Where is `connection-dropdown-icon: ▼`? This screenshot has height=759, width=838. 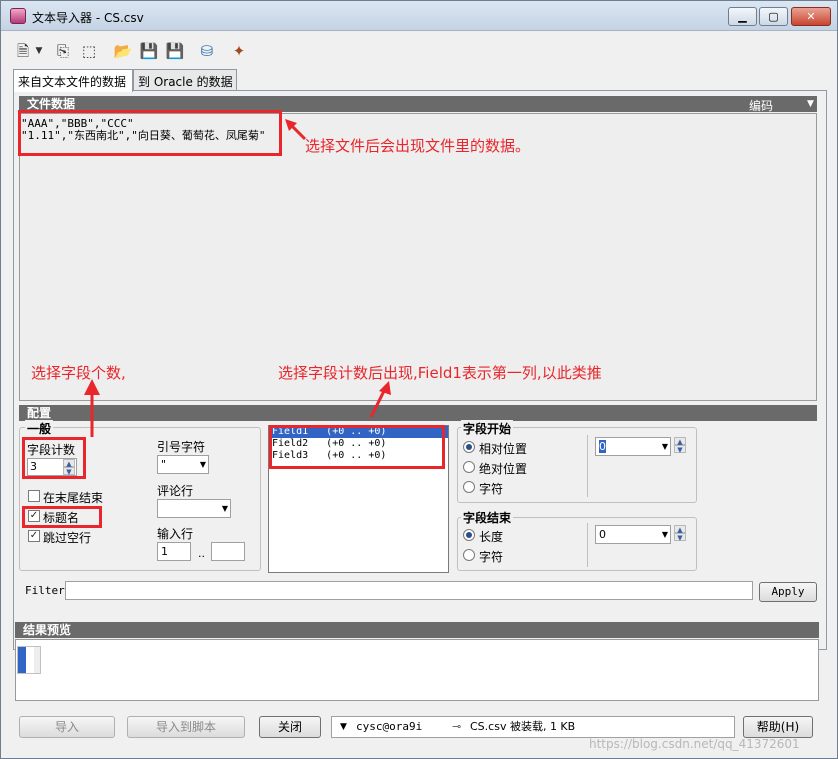 connection-dropdown-icon: ▼ is located at coordinates (343, 727).